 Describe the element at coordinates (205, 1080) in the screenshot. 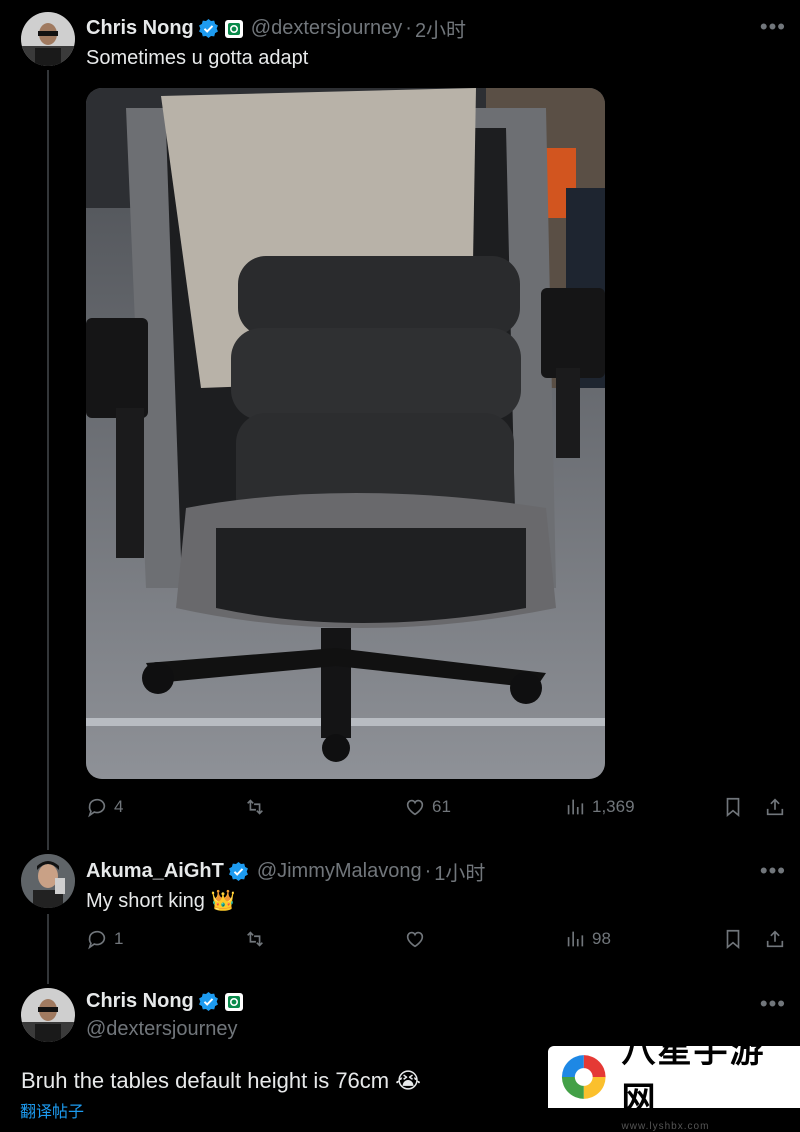

I see `tweet-text: Bruh the tables default height is 76cm` at that location.